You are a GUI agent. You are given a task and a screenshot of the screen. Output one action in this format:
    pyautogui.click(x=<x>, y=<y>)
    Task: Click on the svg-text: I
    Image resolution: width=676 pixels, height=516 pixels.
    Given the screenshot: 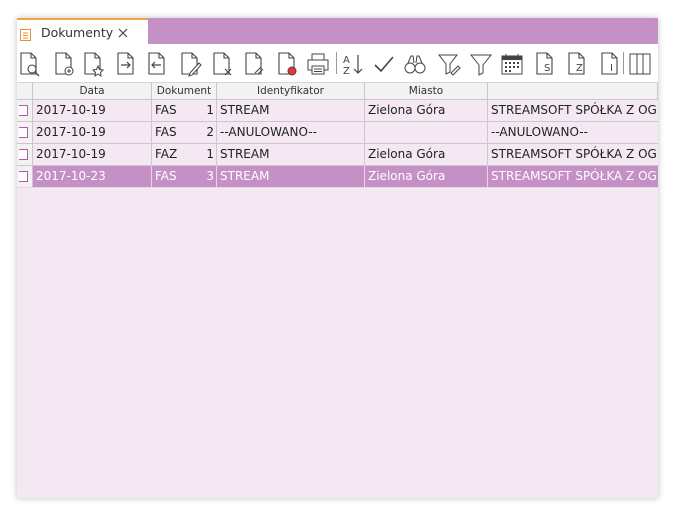 What is the action you would take?
    pyautogui.click(x=611, y=68)
    